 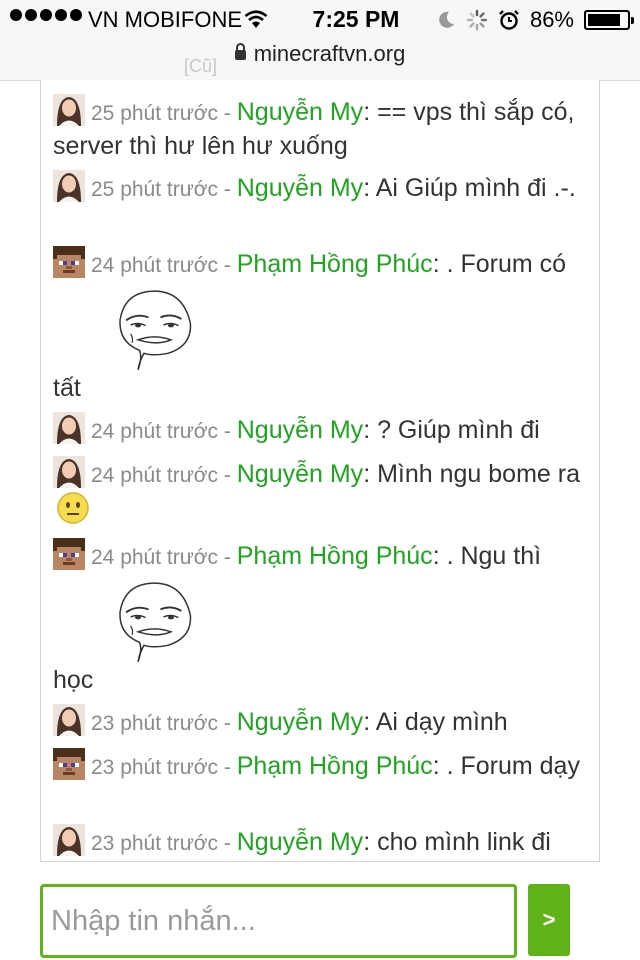 I want to click on message-text-continued: học, so click(x=73, y=680).